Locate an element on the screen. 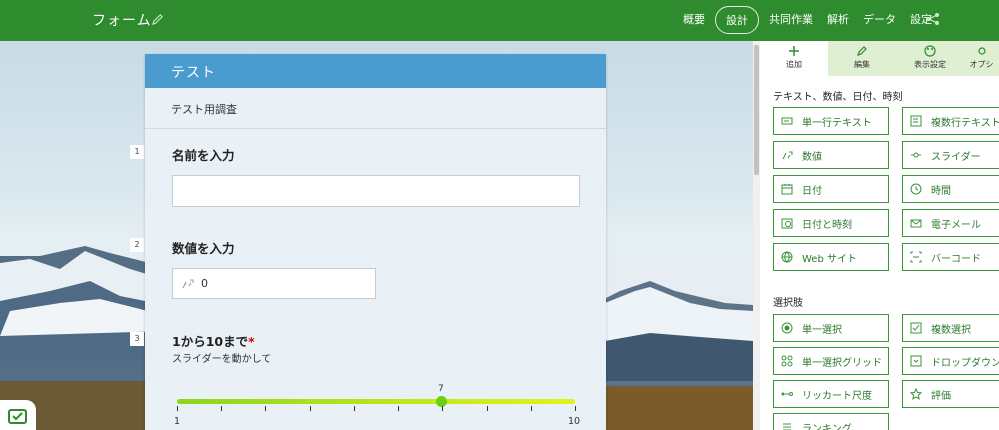 The width and height of the screenshot is (999, 430). main-nav: 概要 設計 共同作業 解析 データ 設定 is located at coordinates (807, 20).